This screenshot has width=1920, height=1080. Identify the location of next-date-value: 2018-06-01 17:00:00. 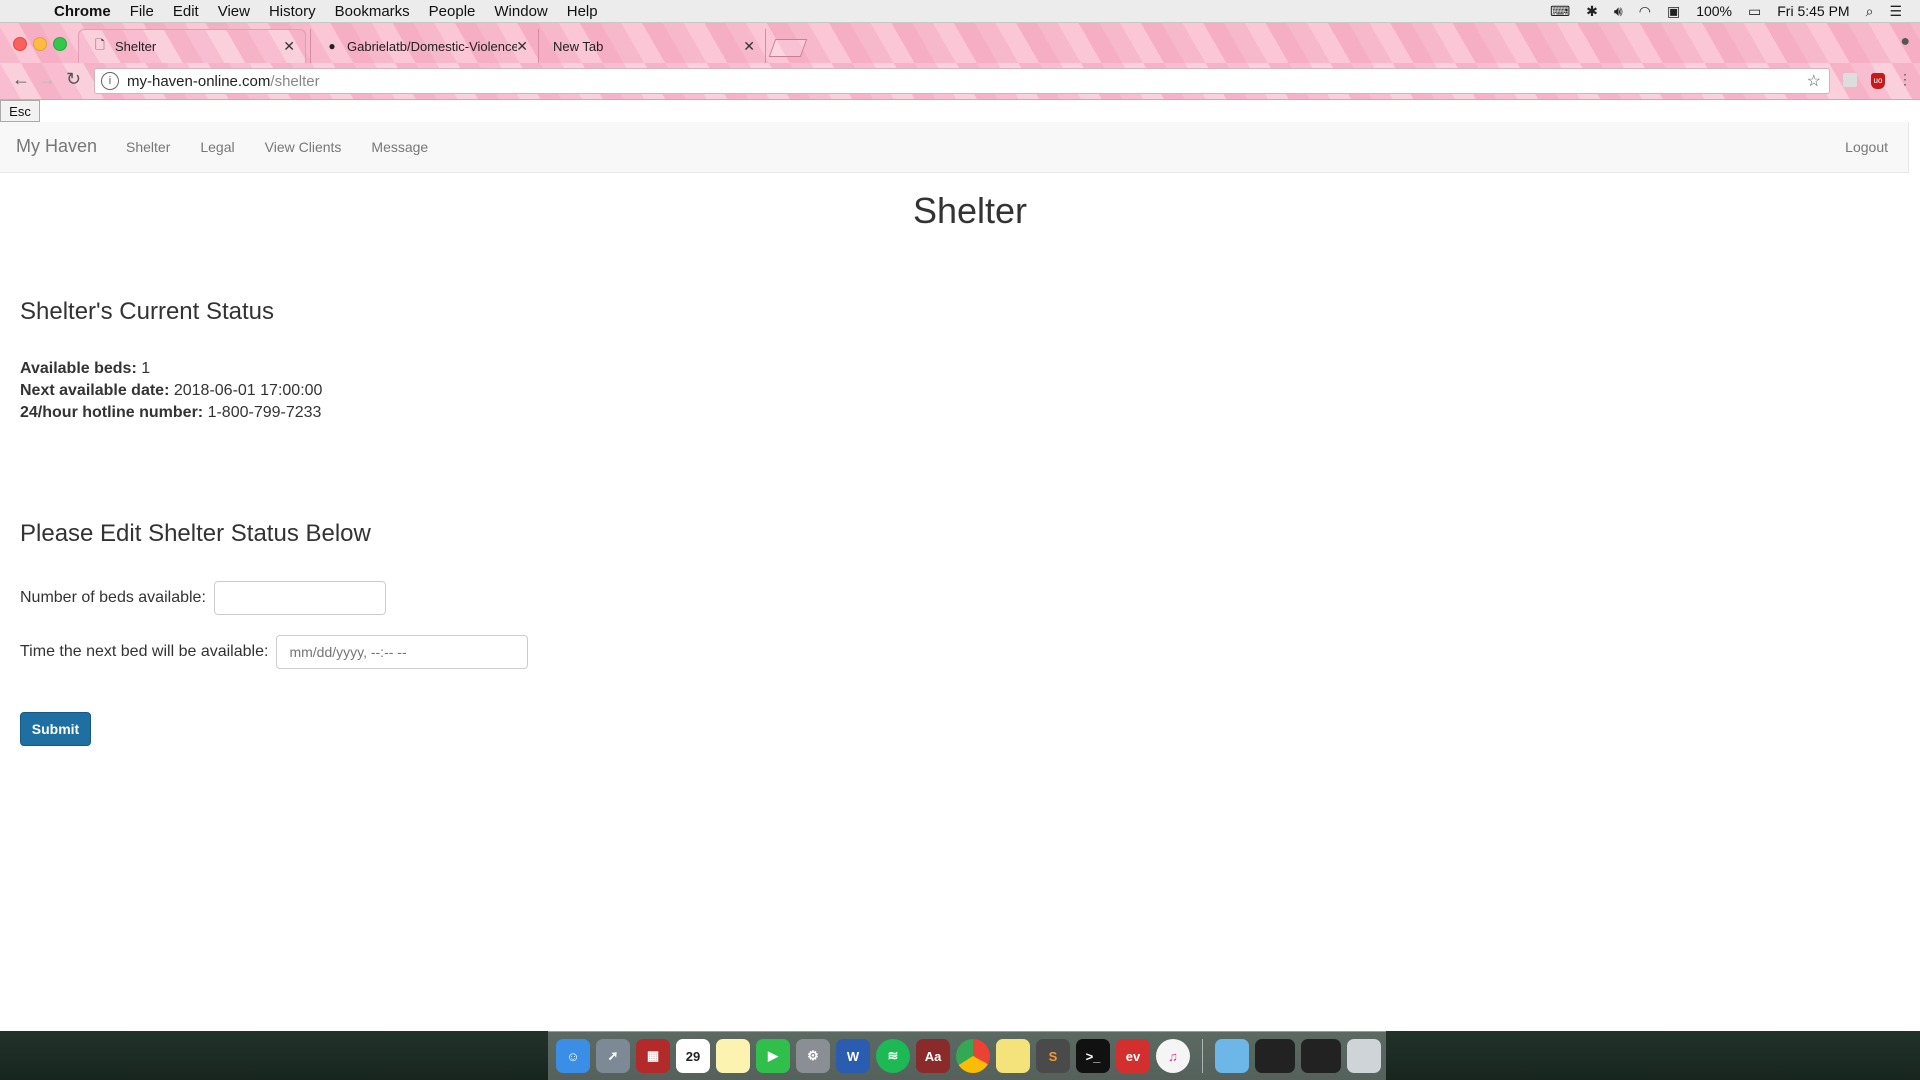
(248, 390).